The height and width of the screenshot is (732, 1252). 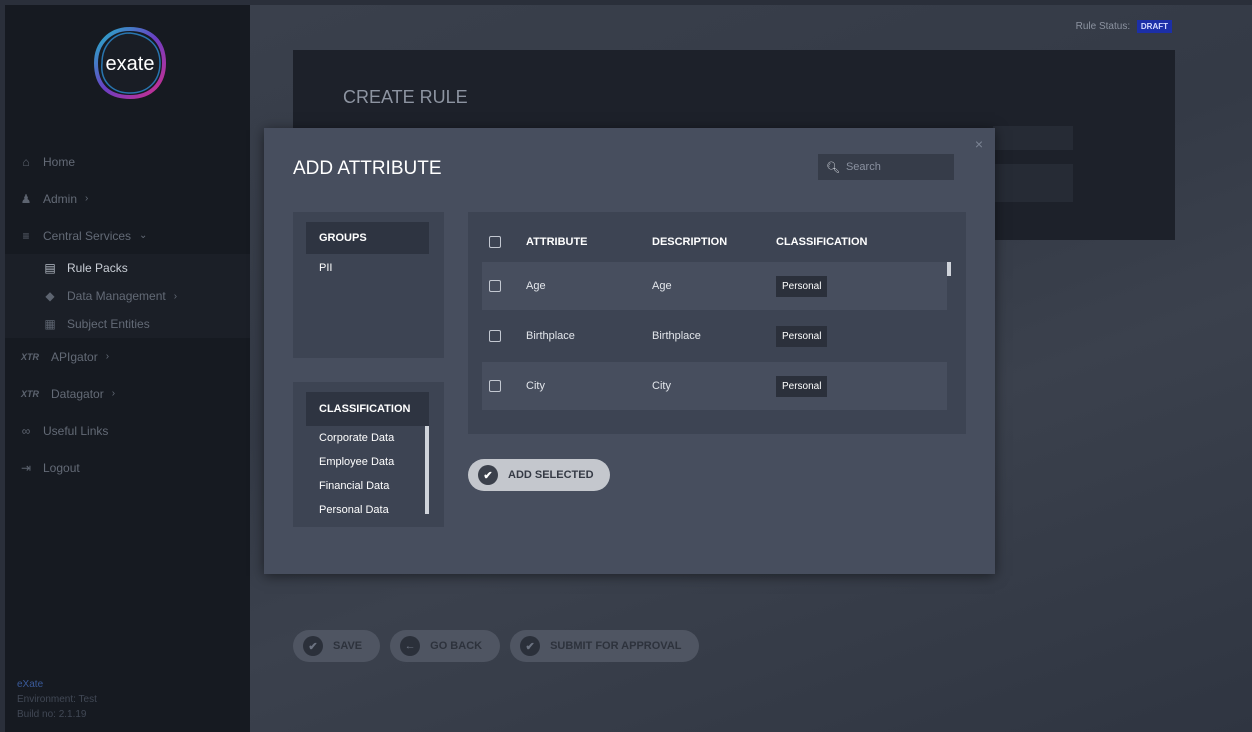 What do you see at coordinates (127, 356) in the screenshot?
I see `sidebar-item-apigator: XTR APIgator ›` at bounding box center [127, 356].